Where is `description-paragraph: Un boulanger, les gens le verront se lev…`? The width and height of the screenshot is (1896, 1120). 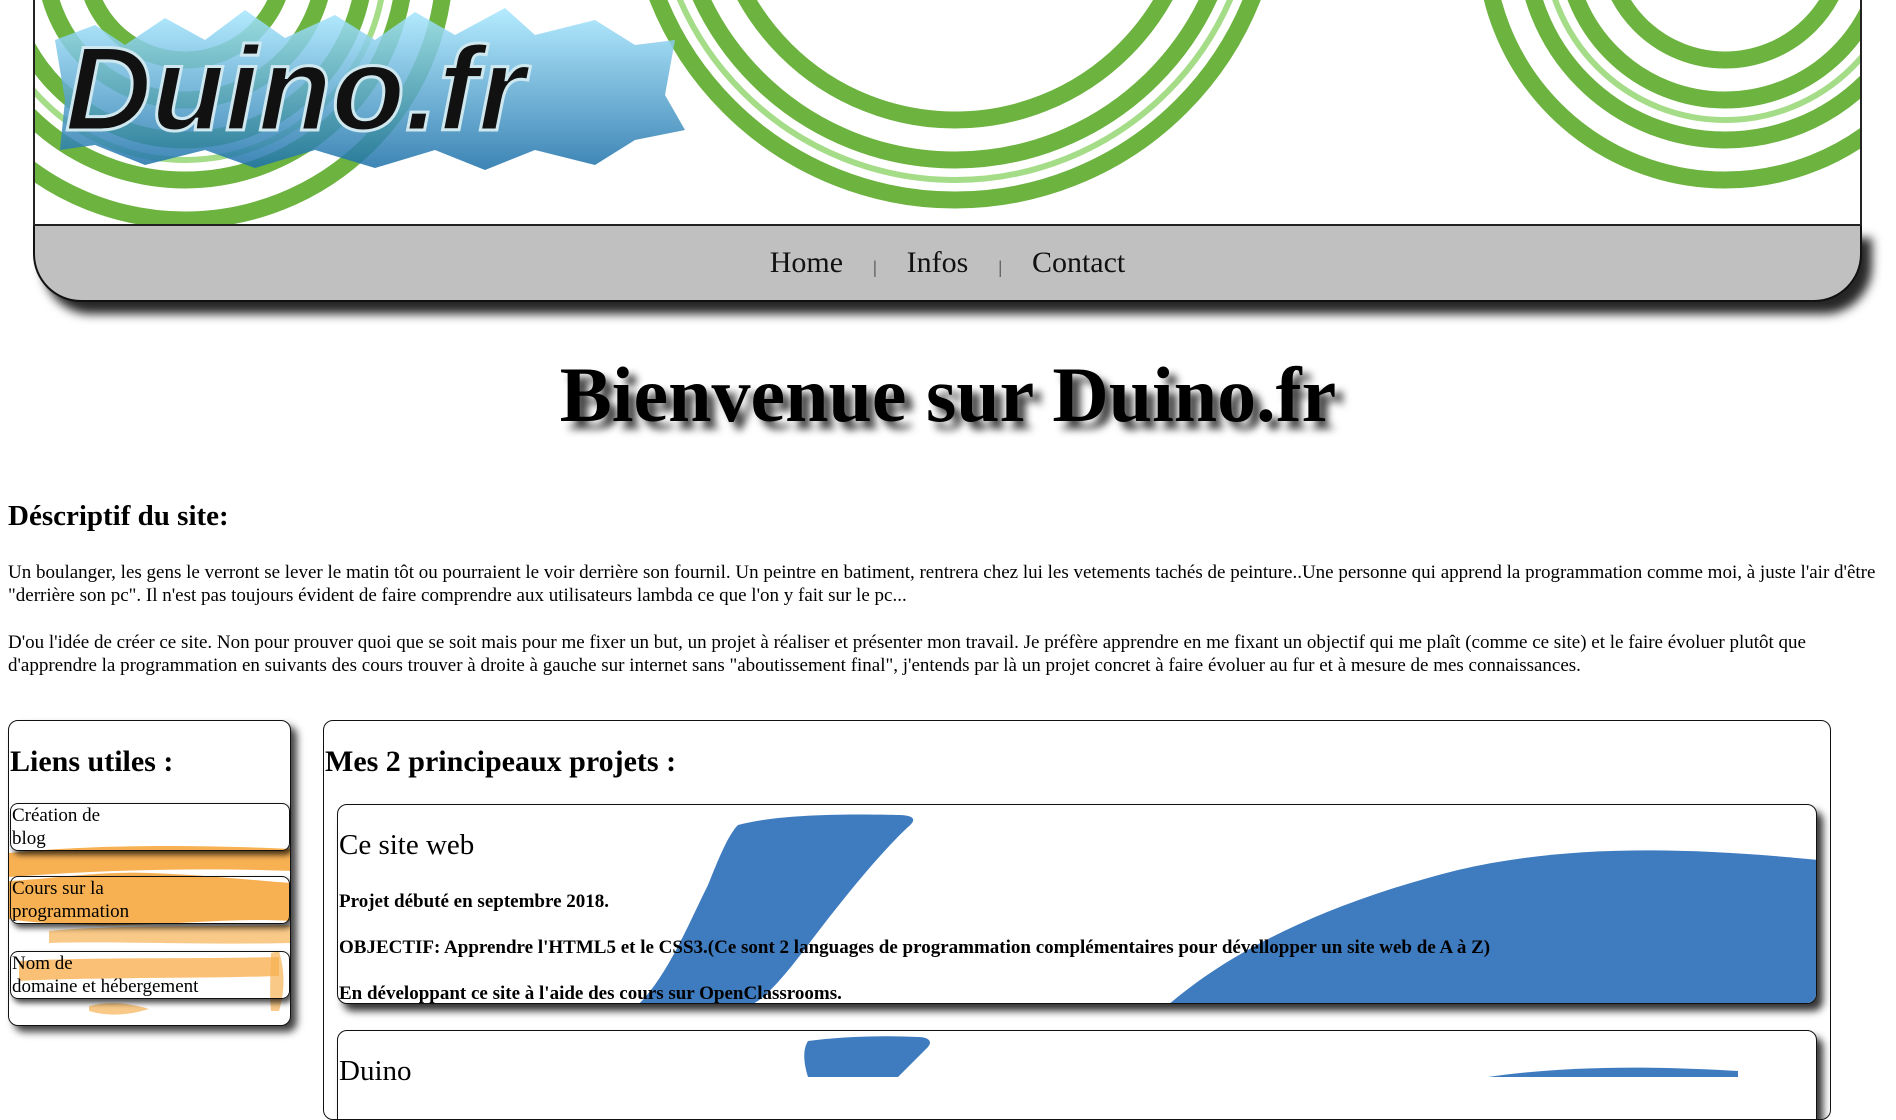
description-paragraph: Un boulanger, les gens le verront se lev… is located at coordinates (942, 584).